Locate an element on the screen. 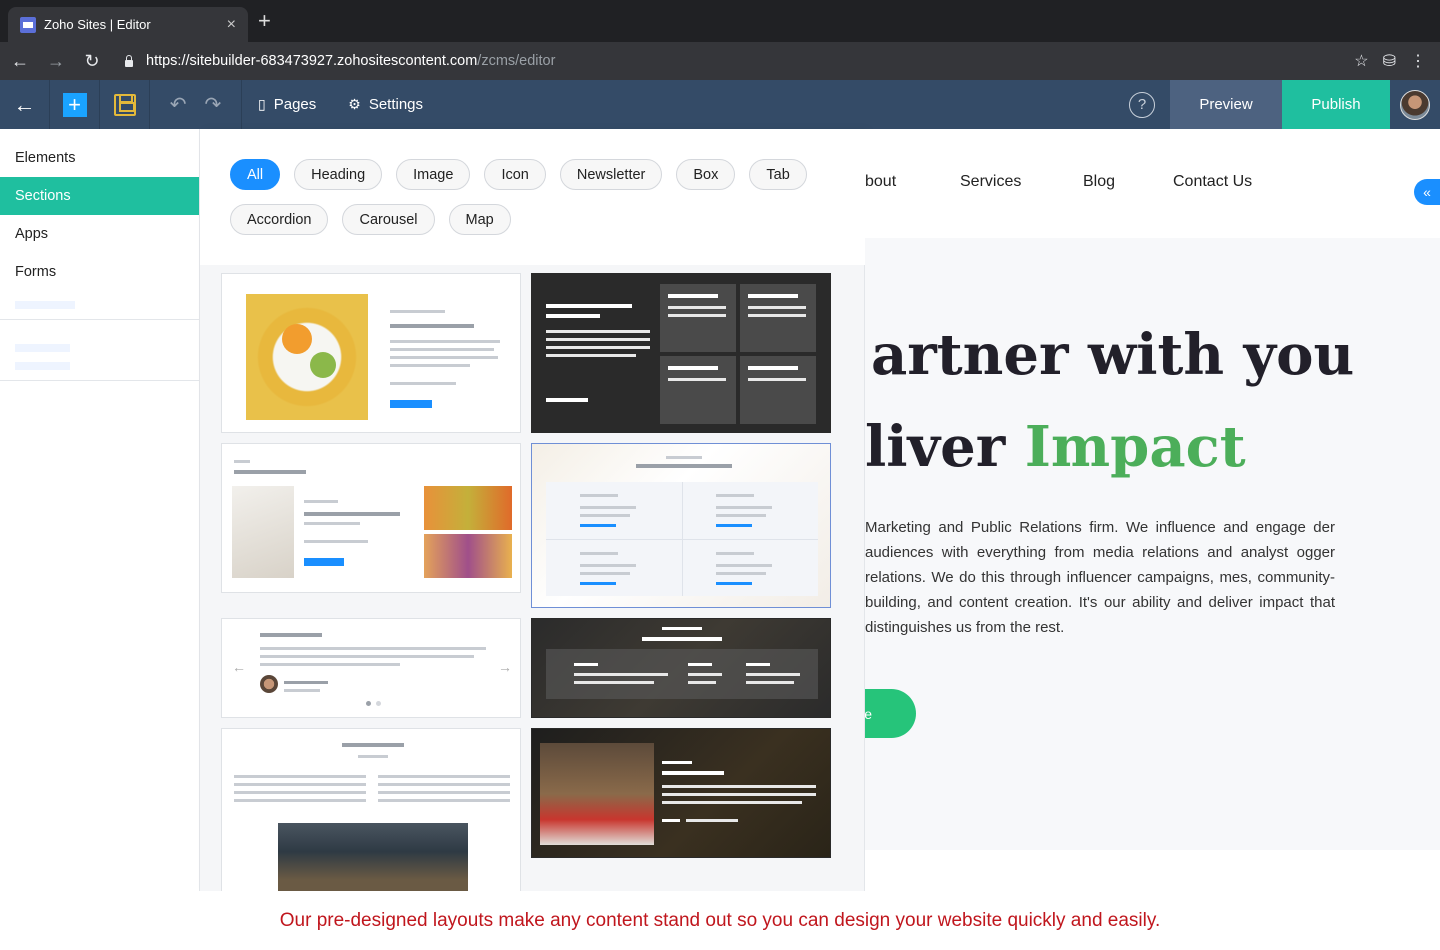 This screenshot has height=950, width=1440. sidebar-item-forms: Forms is located at coordinates (99, 272).